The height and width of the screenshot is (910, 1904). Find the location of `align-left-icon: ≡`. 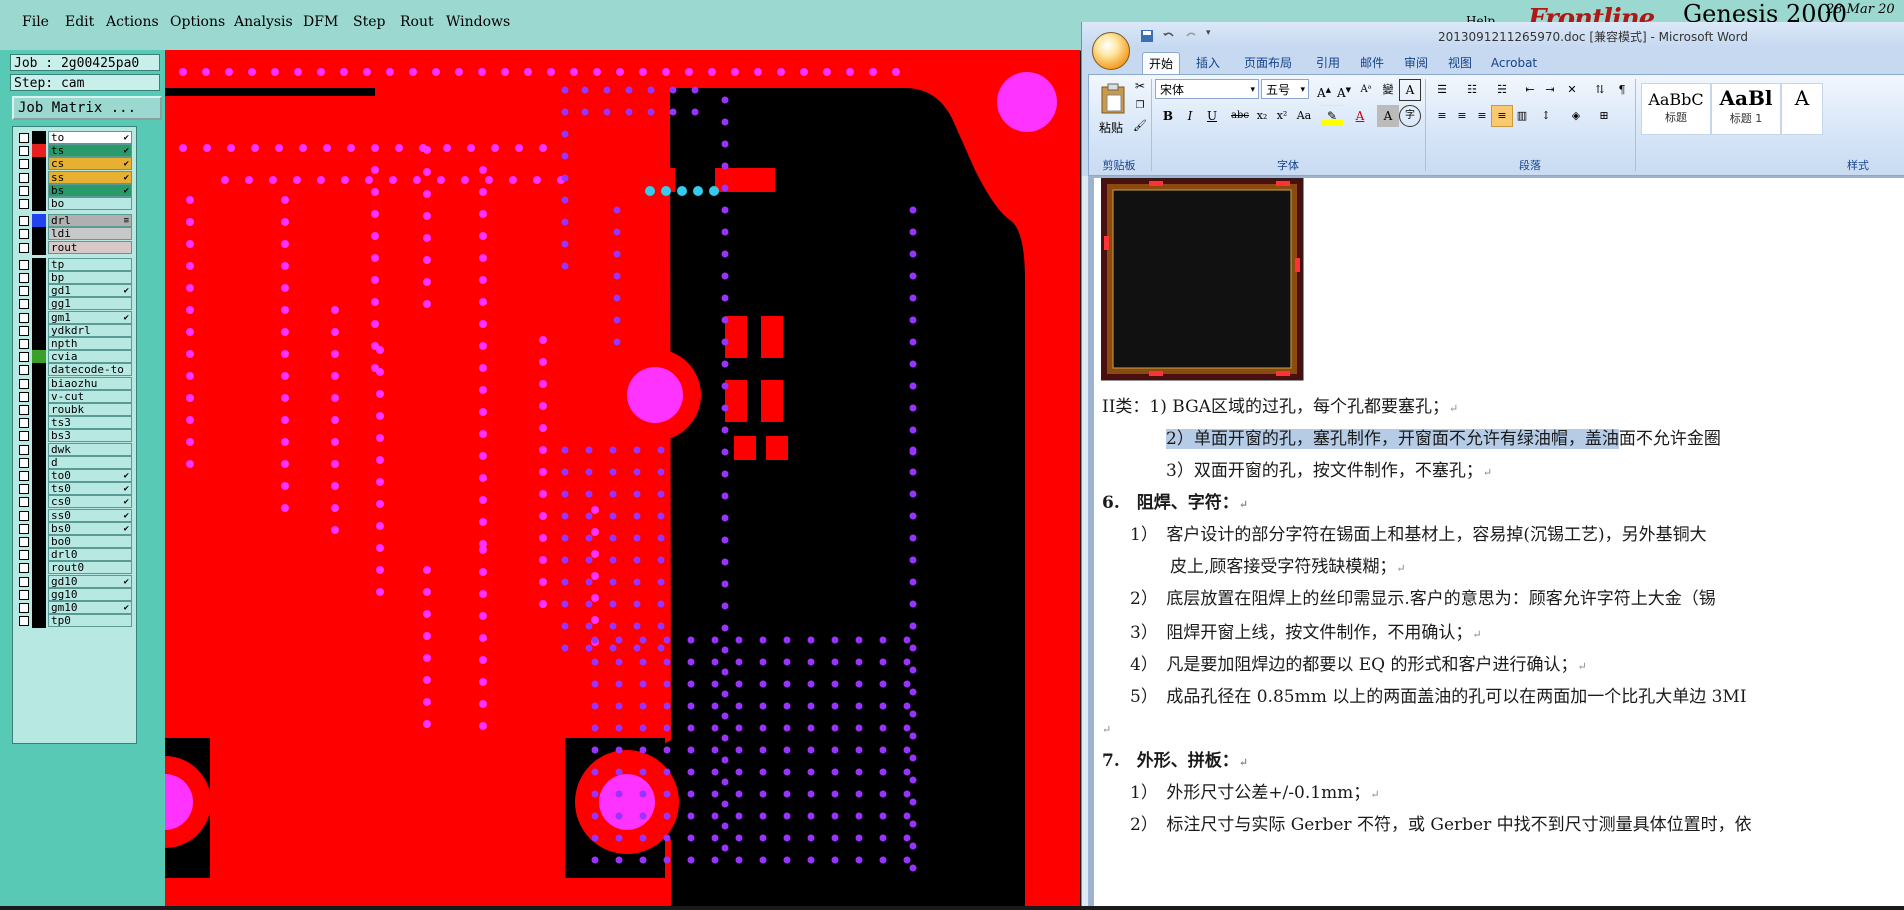

align-left-icon: ≡ is located at coordinates (1442, 116).